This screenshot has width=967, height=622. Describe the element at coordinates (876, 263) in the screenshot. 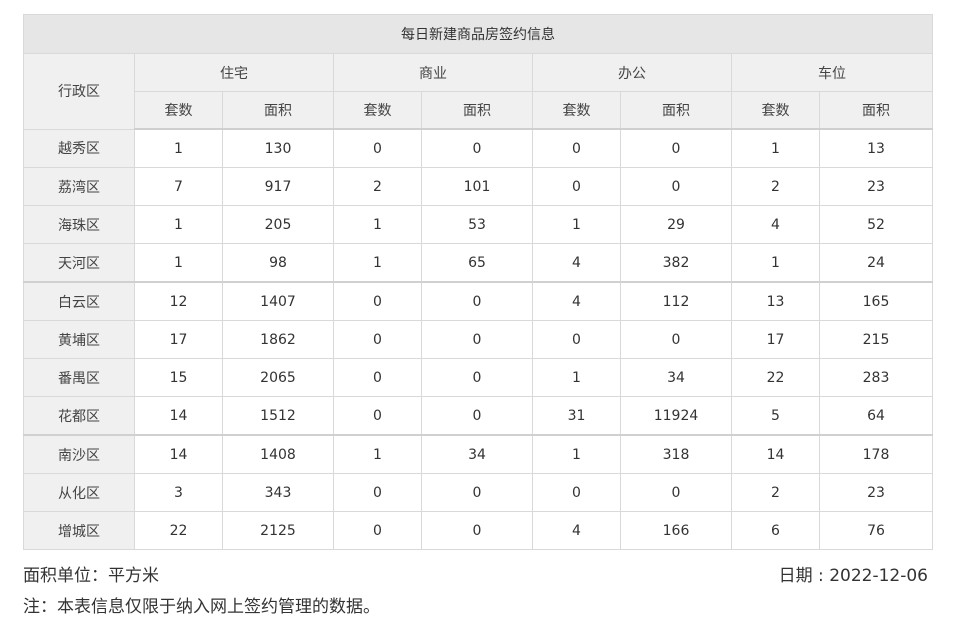

I see `area-cell: 24` at that location.